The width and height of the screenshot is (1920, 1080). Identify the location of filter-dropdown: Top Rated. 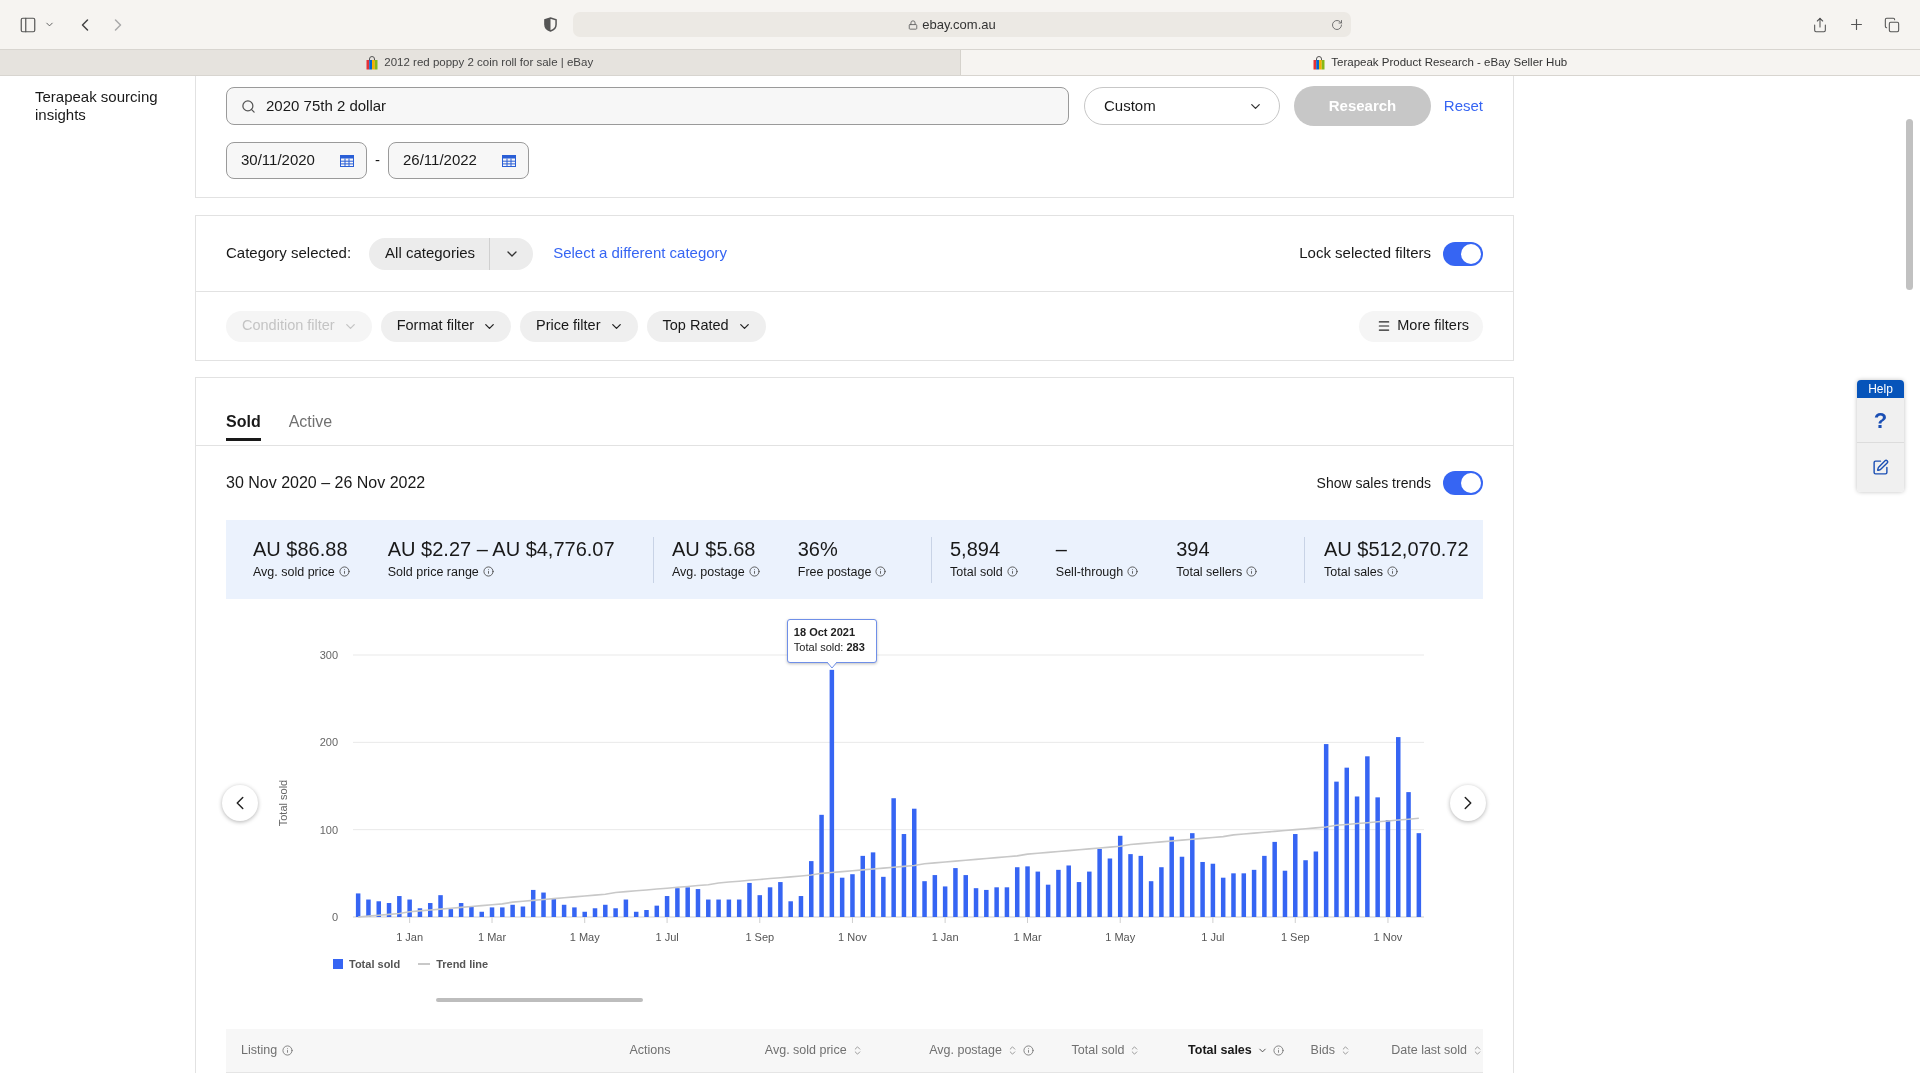
(706, 326).